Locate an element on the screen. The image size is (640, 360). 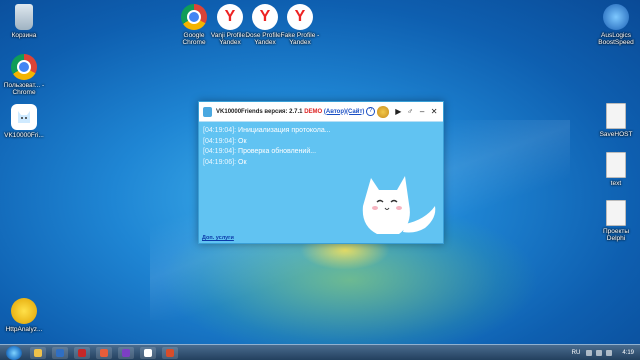
cat-mascot-illustration is located at coordinates (399, 205).